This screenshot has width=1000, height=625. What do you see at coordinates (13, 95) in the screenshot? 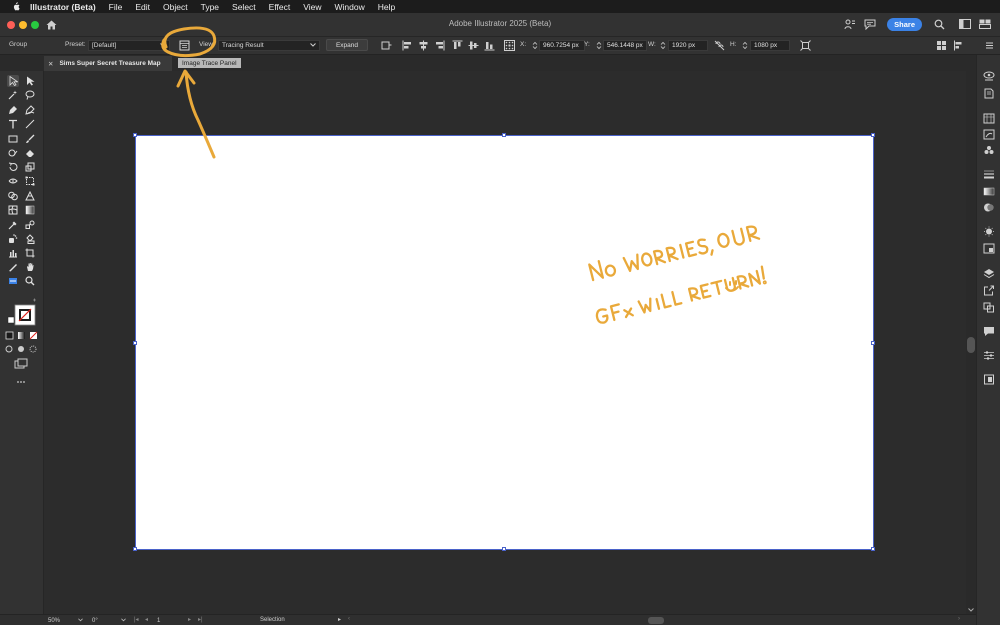
I see `magic-wand-tool-icon` at bounding box center [13, 95].